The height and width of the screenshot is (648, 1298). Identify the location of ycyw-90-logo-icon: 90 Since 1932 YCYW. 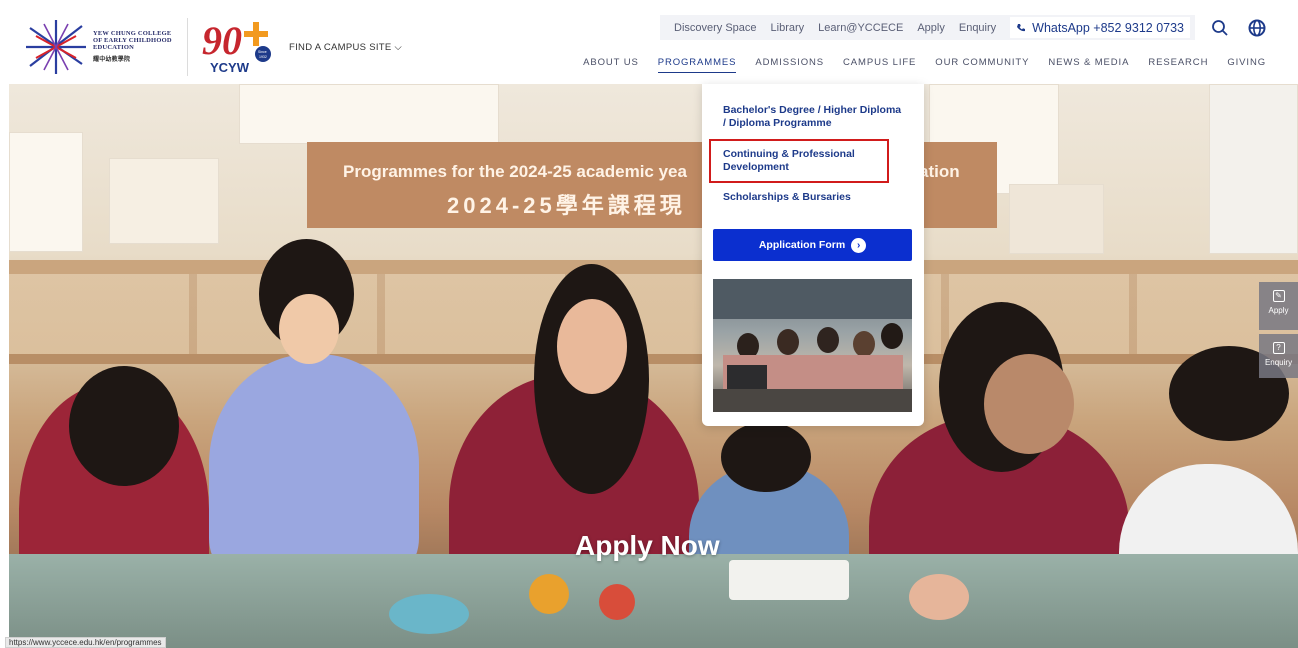
(240, 46).